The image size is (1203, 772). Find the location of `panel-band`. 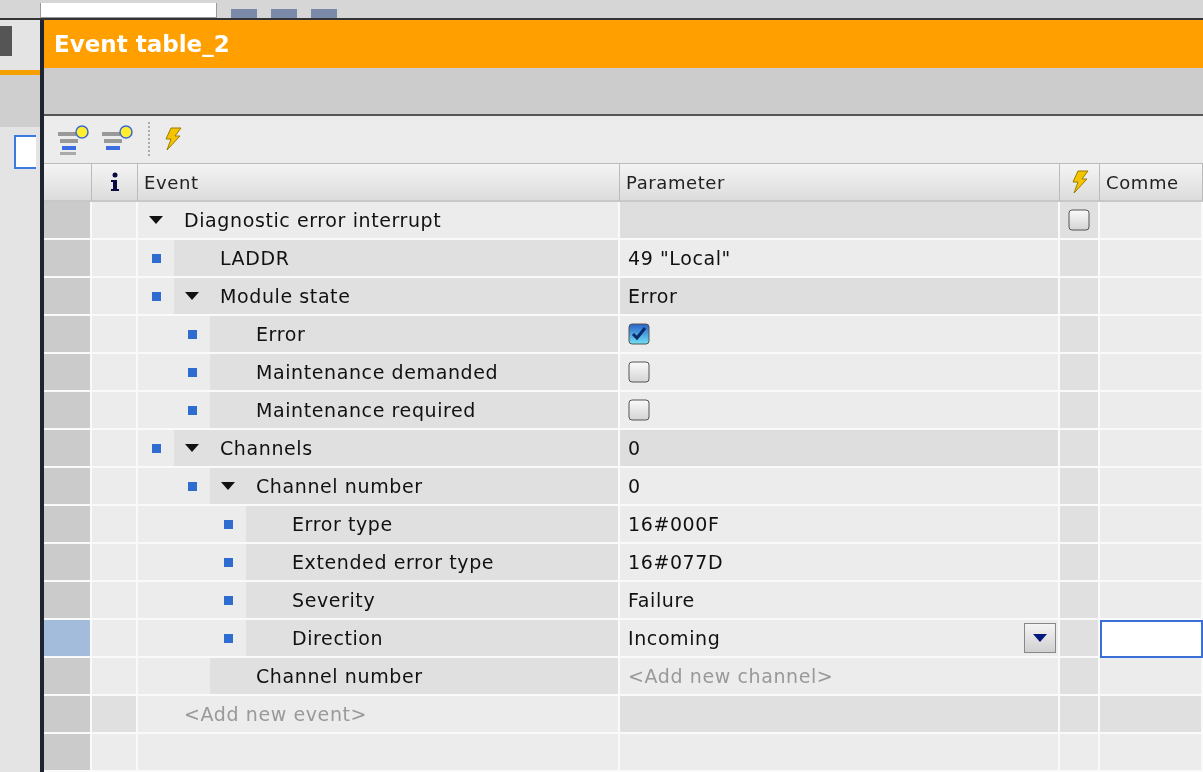

panel-band is located at coordinates (20, 101).